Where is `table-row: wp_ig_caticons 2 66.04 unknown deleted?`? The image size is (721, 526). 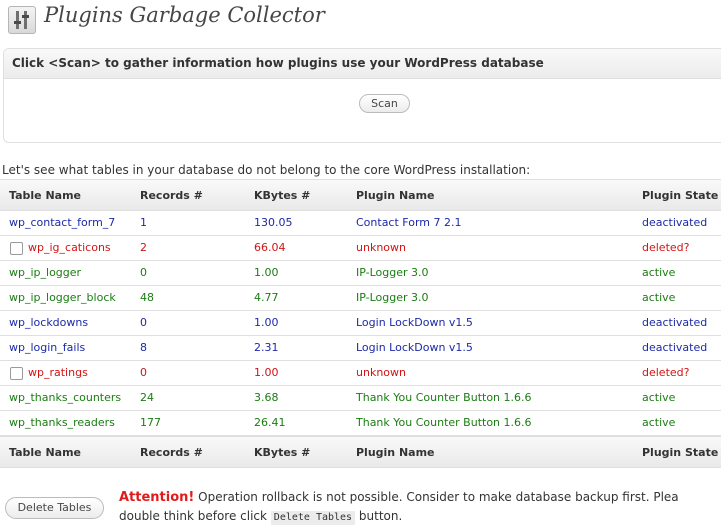 table-row: wp_ig_caticons 2 66.04 unknown deleted? is located at coordinates (360, 248).